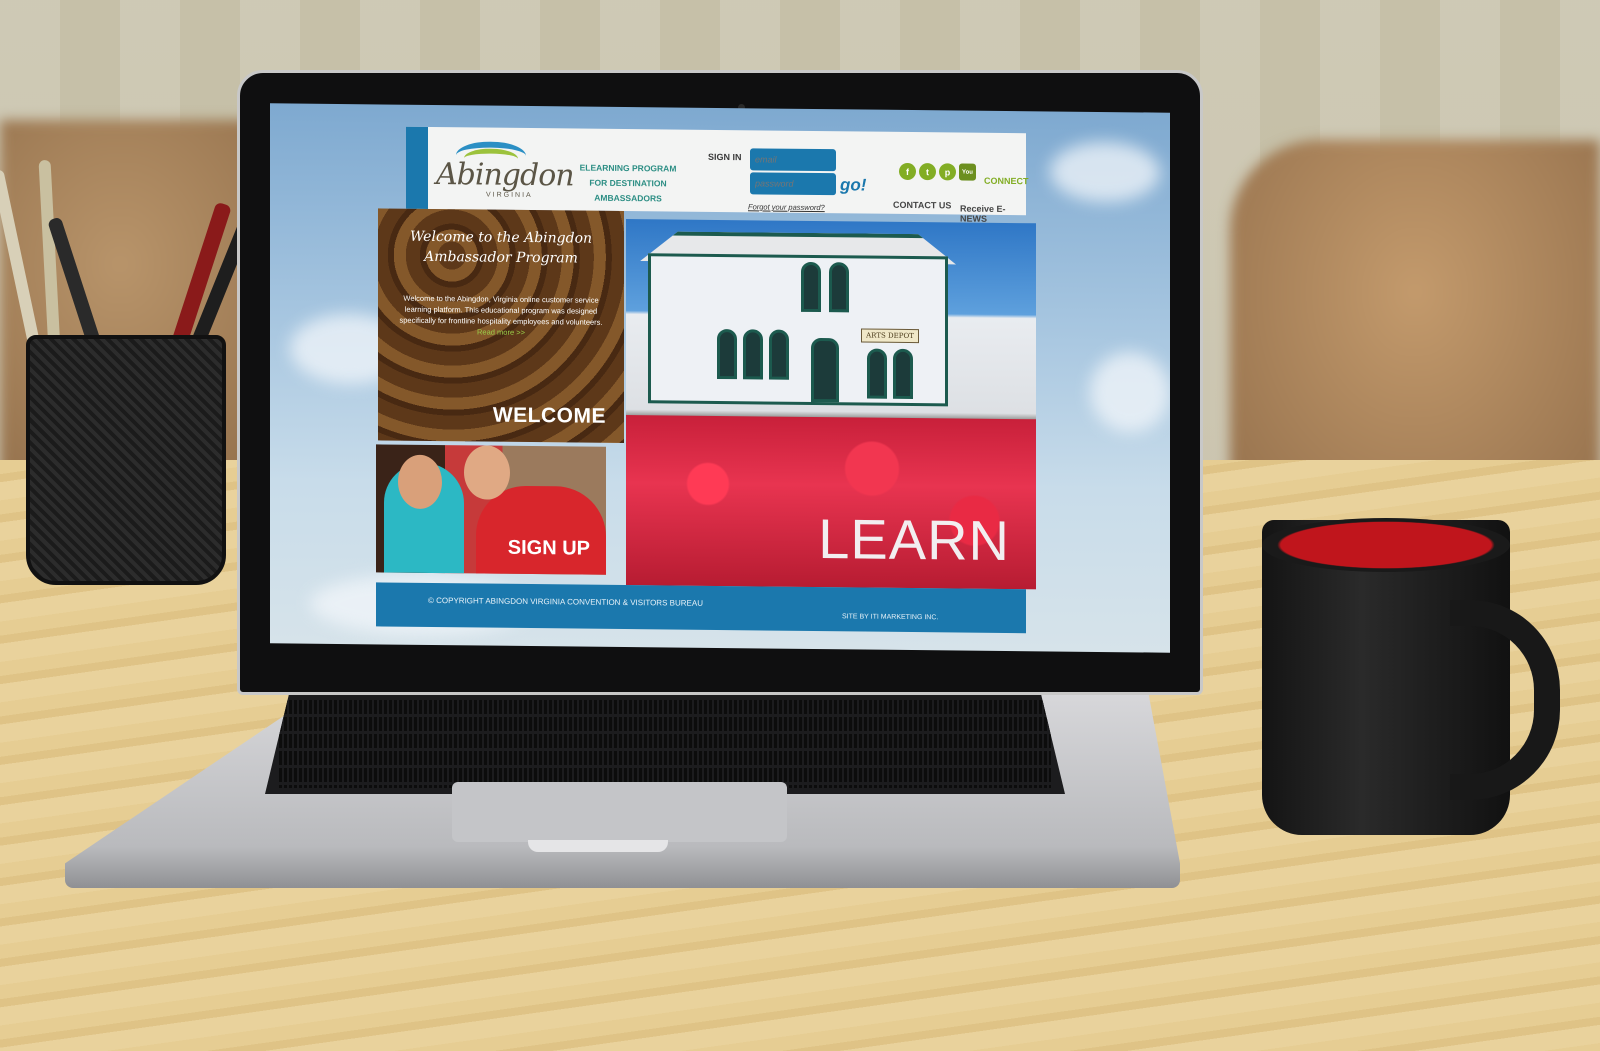 This screenshot has width=1600, height=1051. I want to click on welcome-title-line1: Welcome to the Abingdon, so click(501, 237).